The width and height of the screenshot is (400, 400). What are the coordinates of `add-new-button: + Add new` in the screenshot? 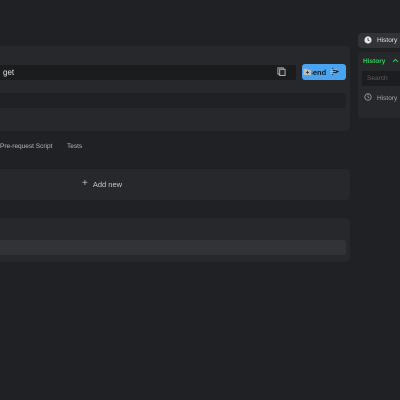 It's located at (102, 184).